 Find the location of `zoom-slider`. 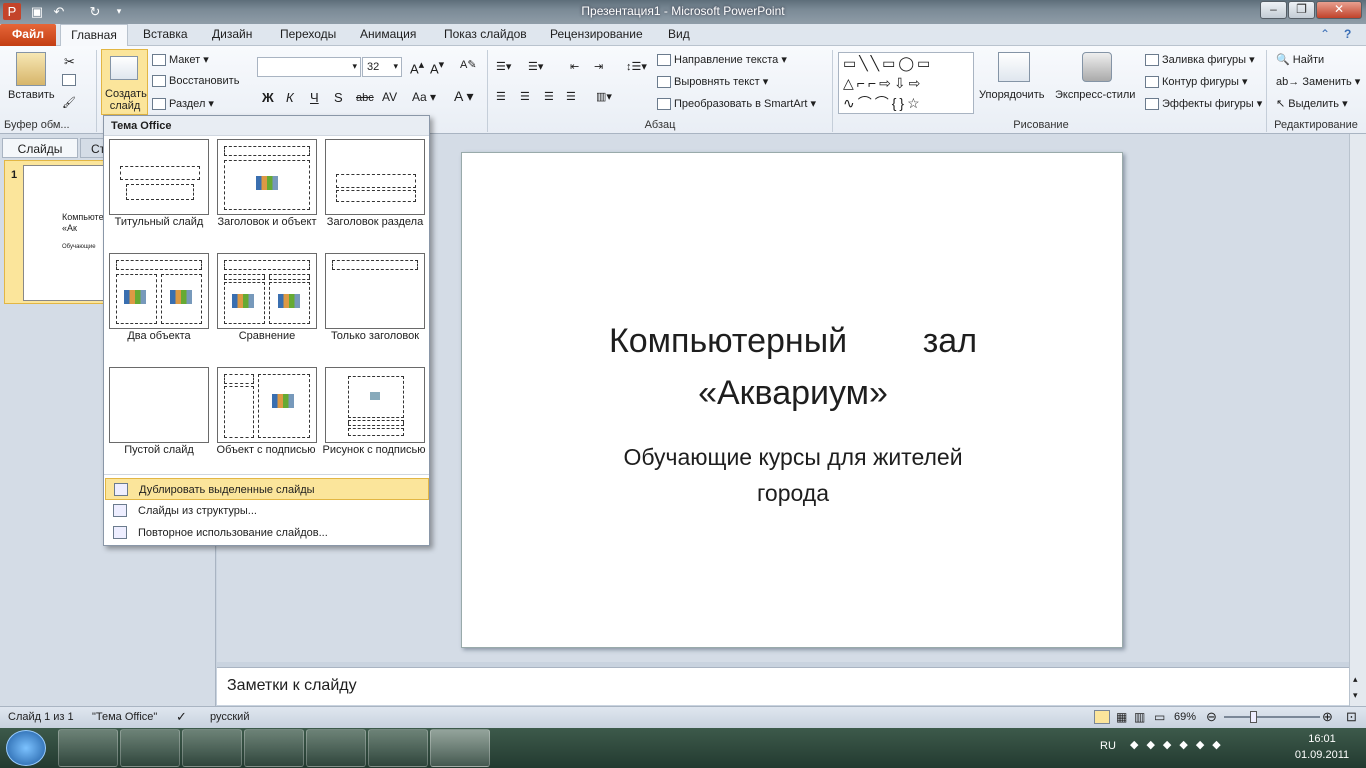

zoom-slider is located at coordinates (1272, 717).